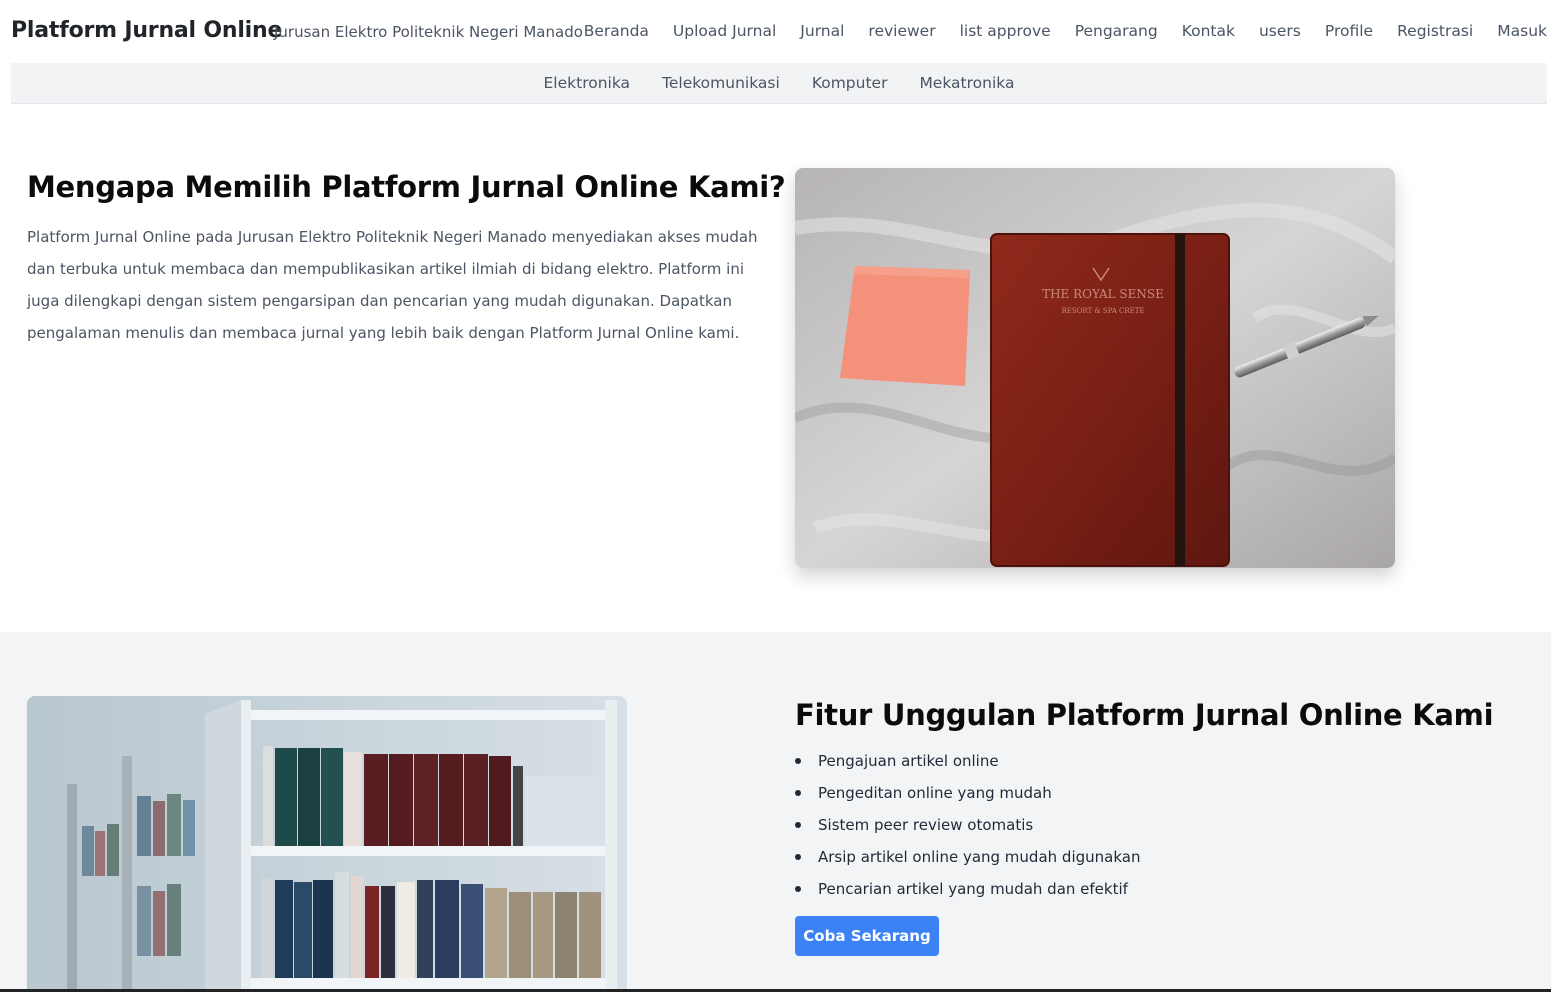  What do you see at coordinates (1102, 311) in the screenshot?
I see `svg-text: RESORT & SPA CRETE` at bounding box center [1102, 311].